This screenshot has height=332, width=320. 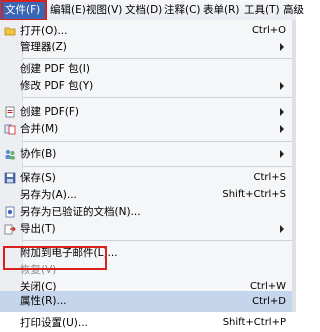 I want to click on menu-item-shortcut: Ctrl+S, so click(x=269, y=177).